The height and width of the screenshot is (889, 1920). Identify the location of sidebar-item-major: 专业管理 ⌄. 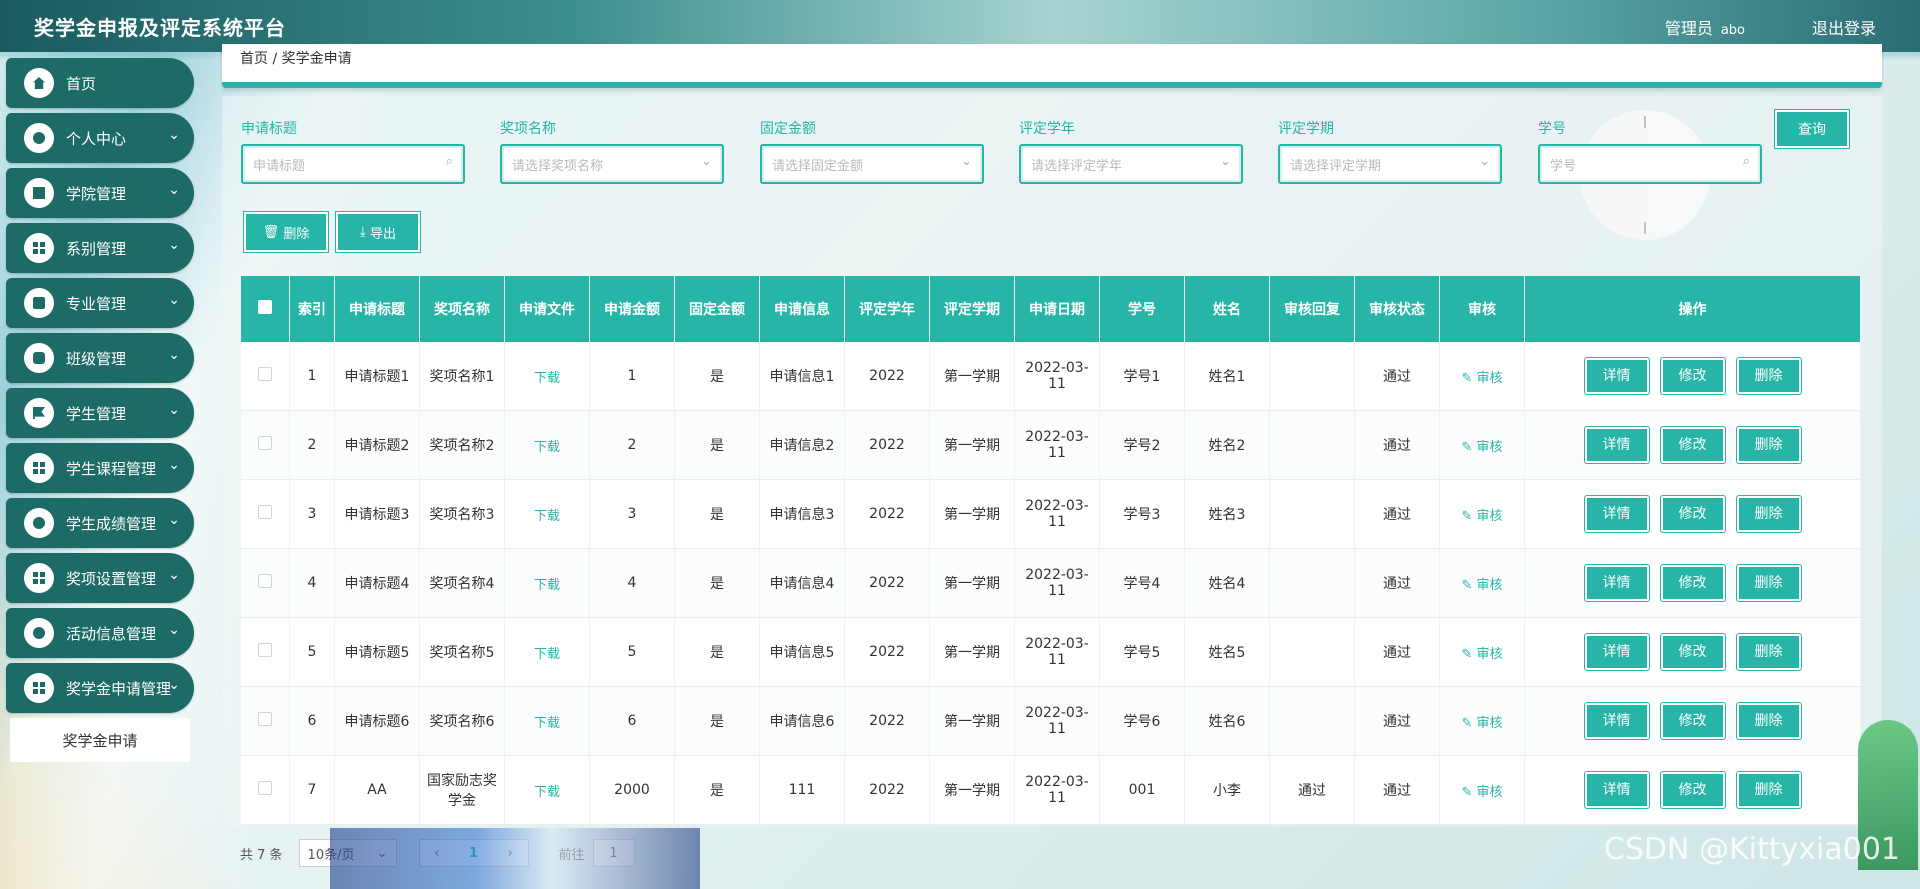
(100, 303).